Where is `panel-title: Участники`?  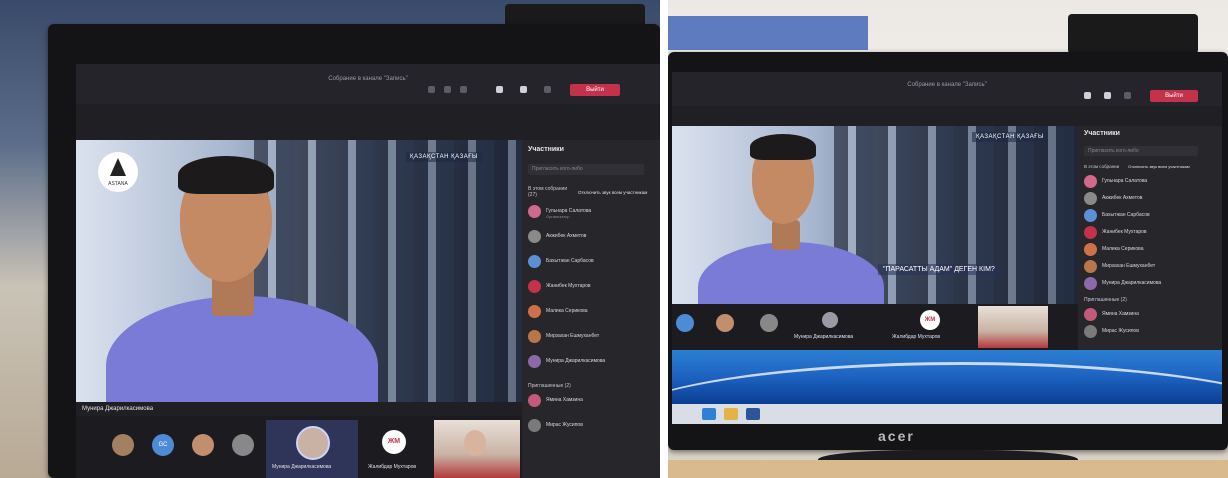
panel-title: Участники is located at coordinates (546, 149).